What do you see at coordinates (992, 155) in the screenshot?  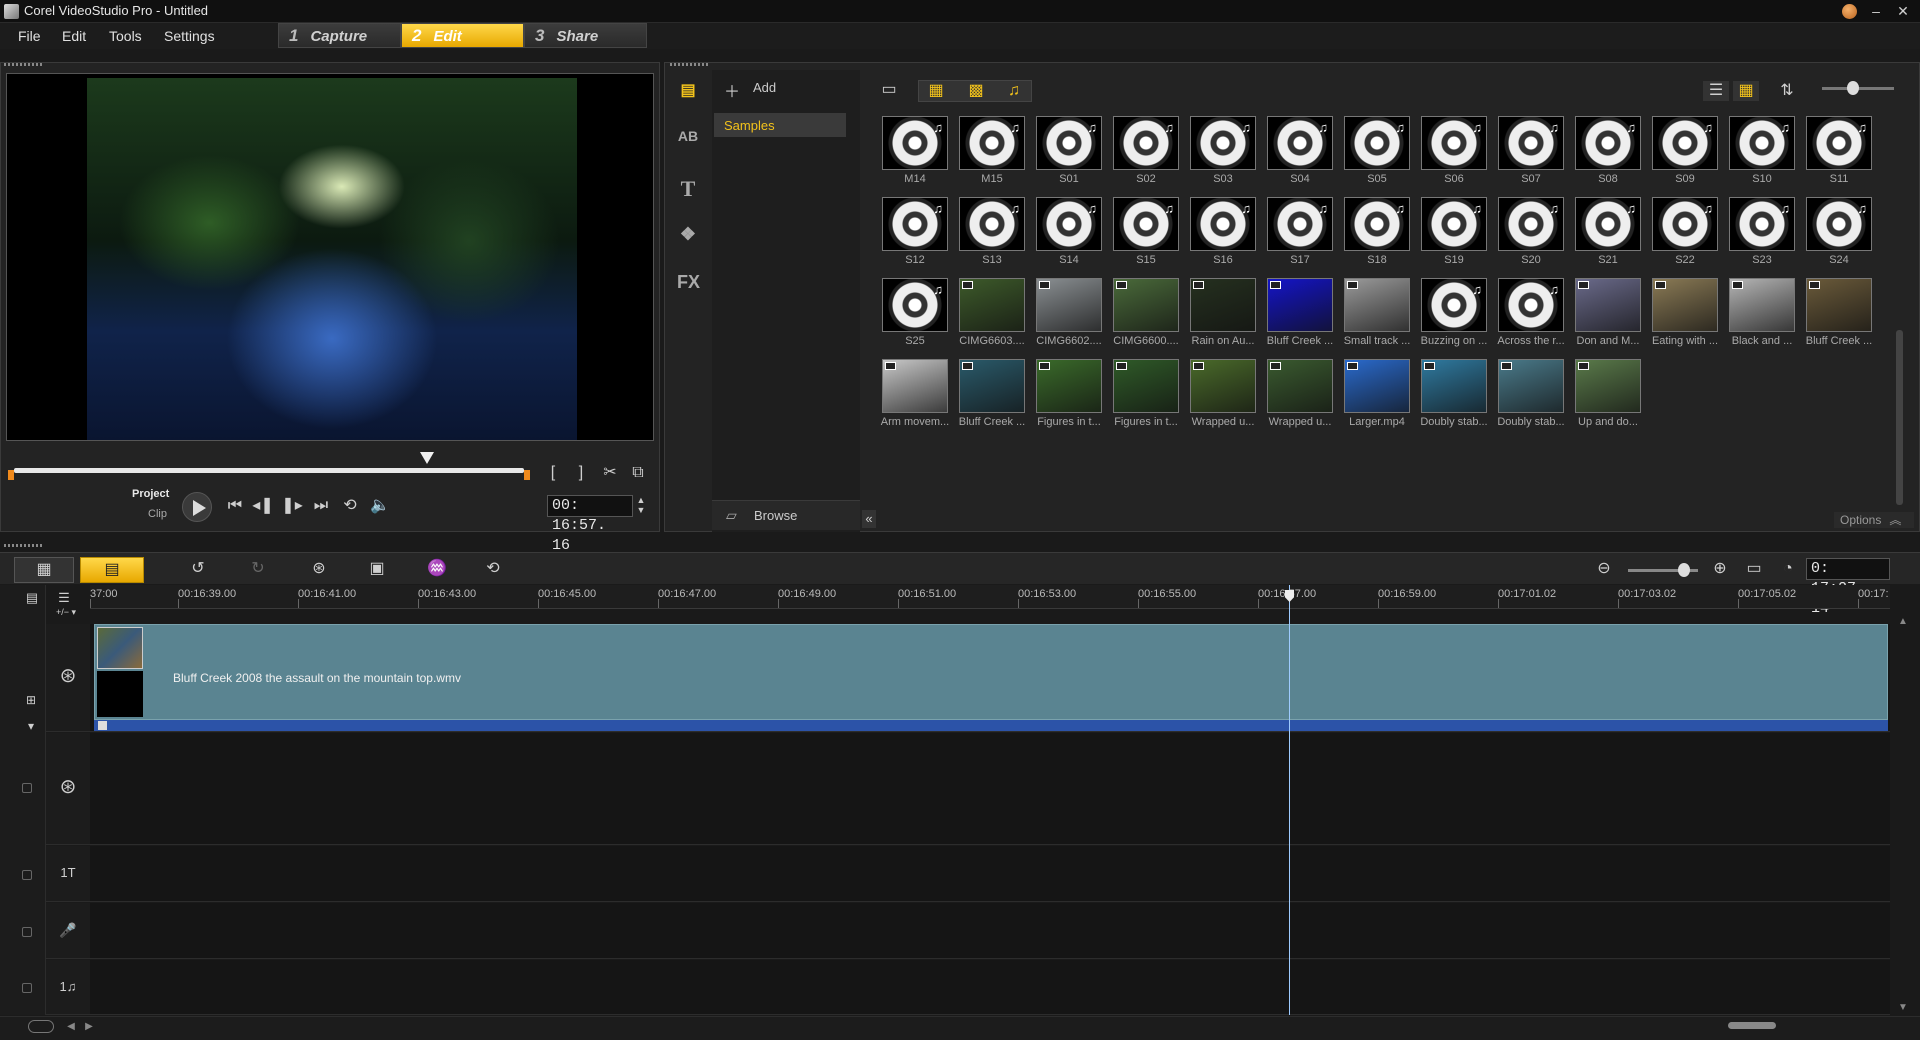 I see `library-thumbnail: ♫ M15` at bounding box center [992, 155].